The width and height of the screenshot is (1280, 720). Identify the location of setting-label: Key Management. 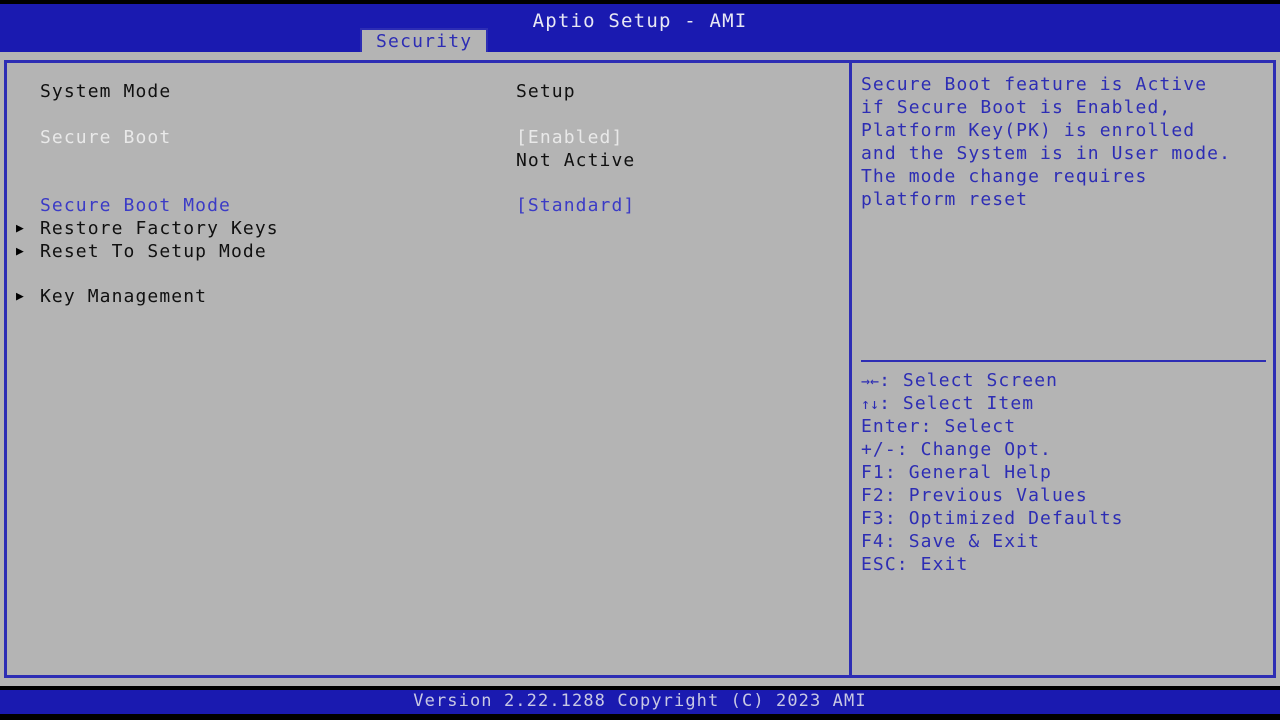
(124, 296).